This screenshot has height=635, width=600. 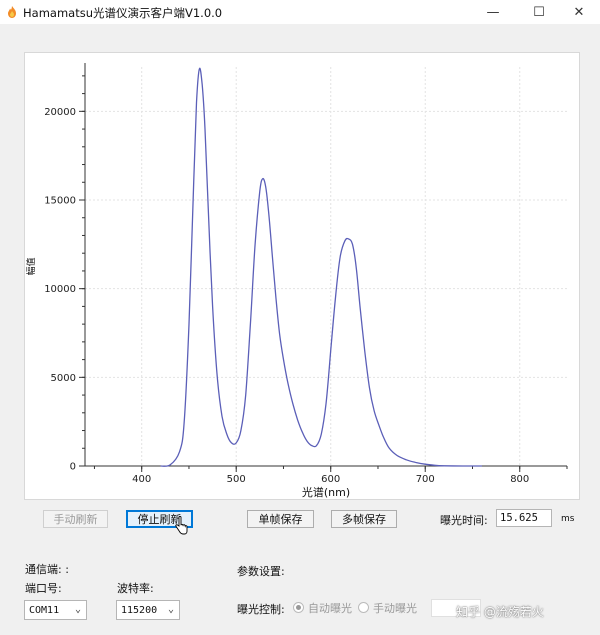 What do you see at coordinates (63, 378) in the screenshot?
I see `y-tick-label: 5000` at bounding box center [63, 378].